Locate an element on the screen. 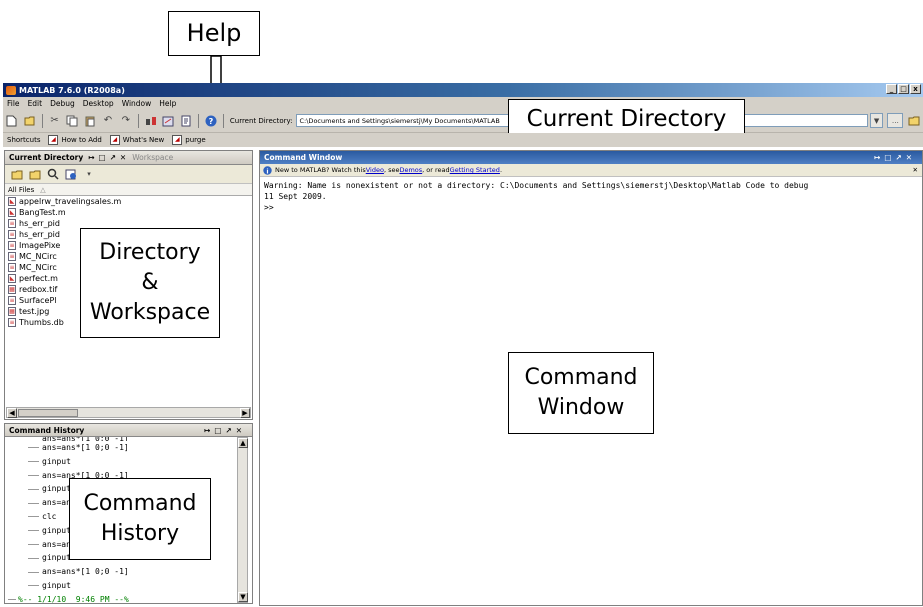  chevron-down-icon: ▾ is located at coordinates (89, 174).